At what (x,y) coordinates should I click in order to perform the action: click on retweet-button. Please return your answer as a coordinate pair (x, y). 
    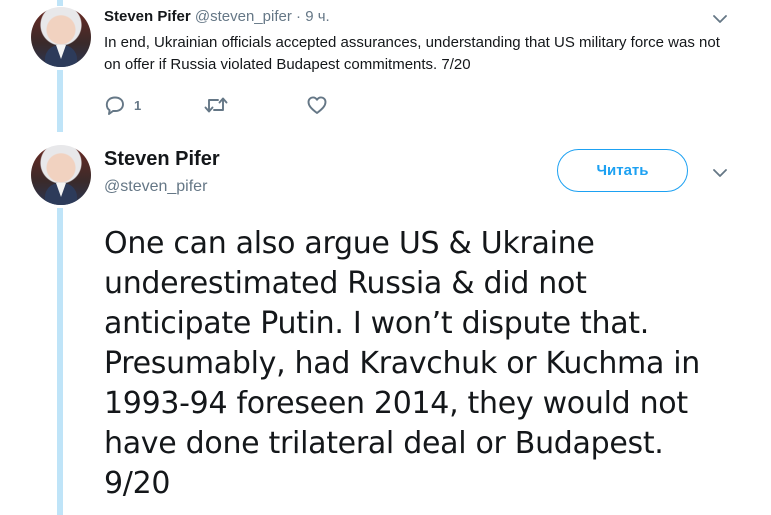
    Looking at the image, I should click on (216, 105).